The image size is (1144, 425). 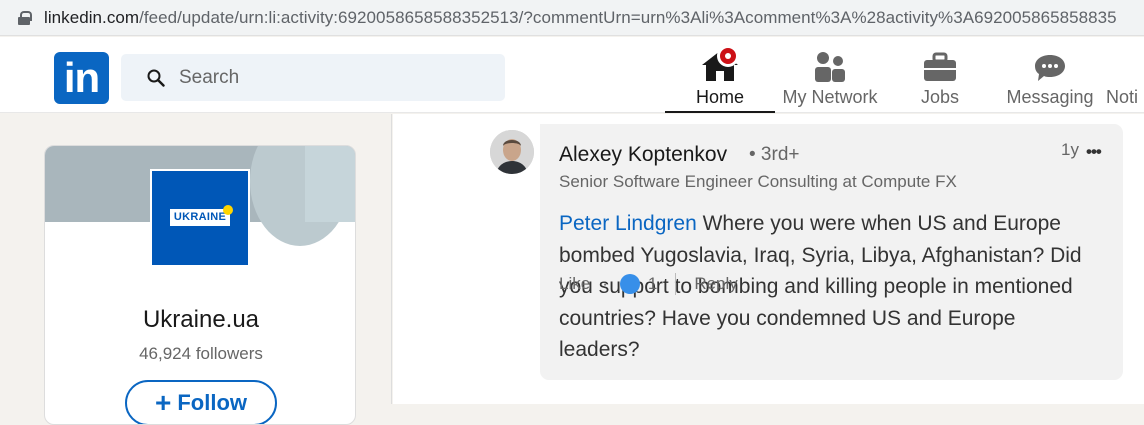 What do you see at coordinates (1122, 97) in the screenshot?
I see `nav-notifications-label: Noti` at bounding box center [1122, 97].